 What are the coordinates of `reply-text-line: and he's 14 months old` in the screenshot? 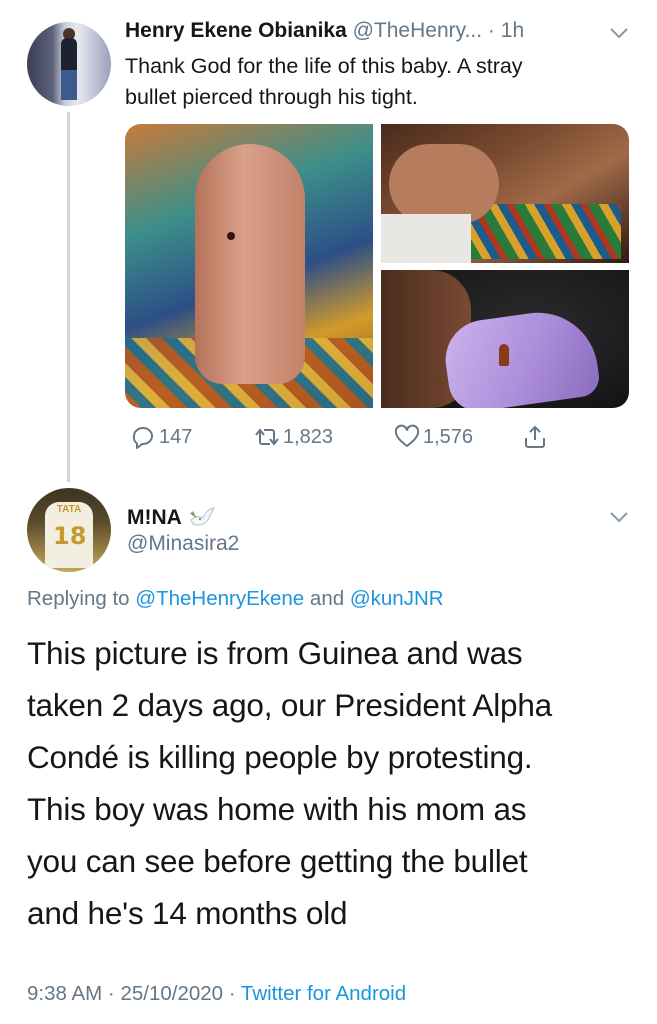 It's located at (187, 913).